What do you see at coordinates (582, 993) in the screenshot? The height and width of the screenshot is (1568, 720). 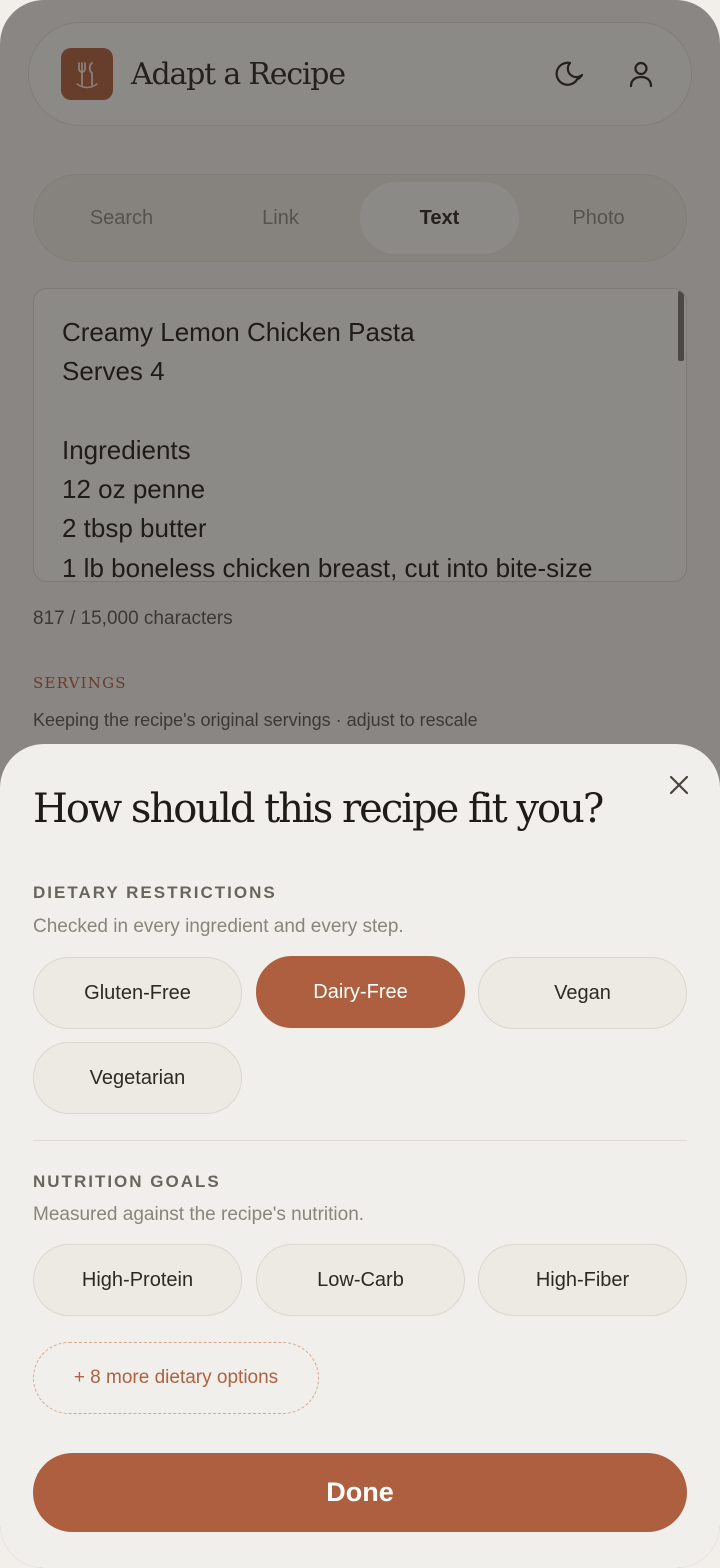 I see `chip-vegan: Vegan` at bounding box center [582, 993].